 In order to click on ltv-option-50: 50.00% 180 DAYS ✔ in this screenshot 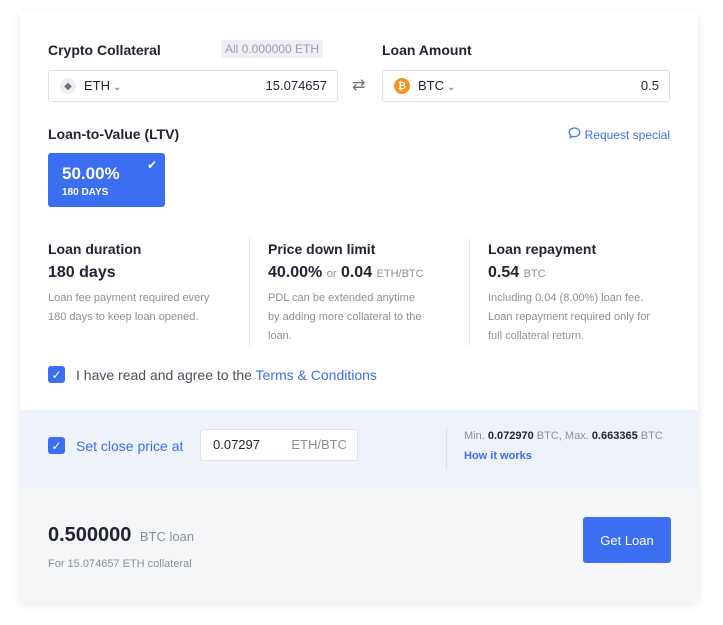, I will do `click(106, 180)`.